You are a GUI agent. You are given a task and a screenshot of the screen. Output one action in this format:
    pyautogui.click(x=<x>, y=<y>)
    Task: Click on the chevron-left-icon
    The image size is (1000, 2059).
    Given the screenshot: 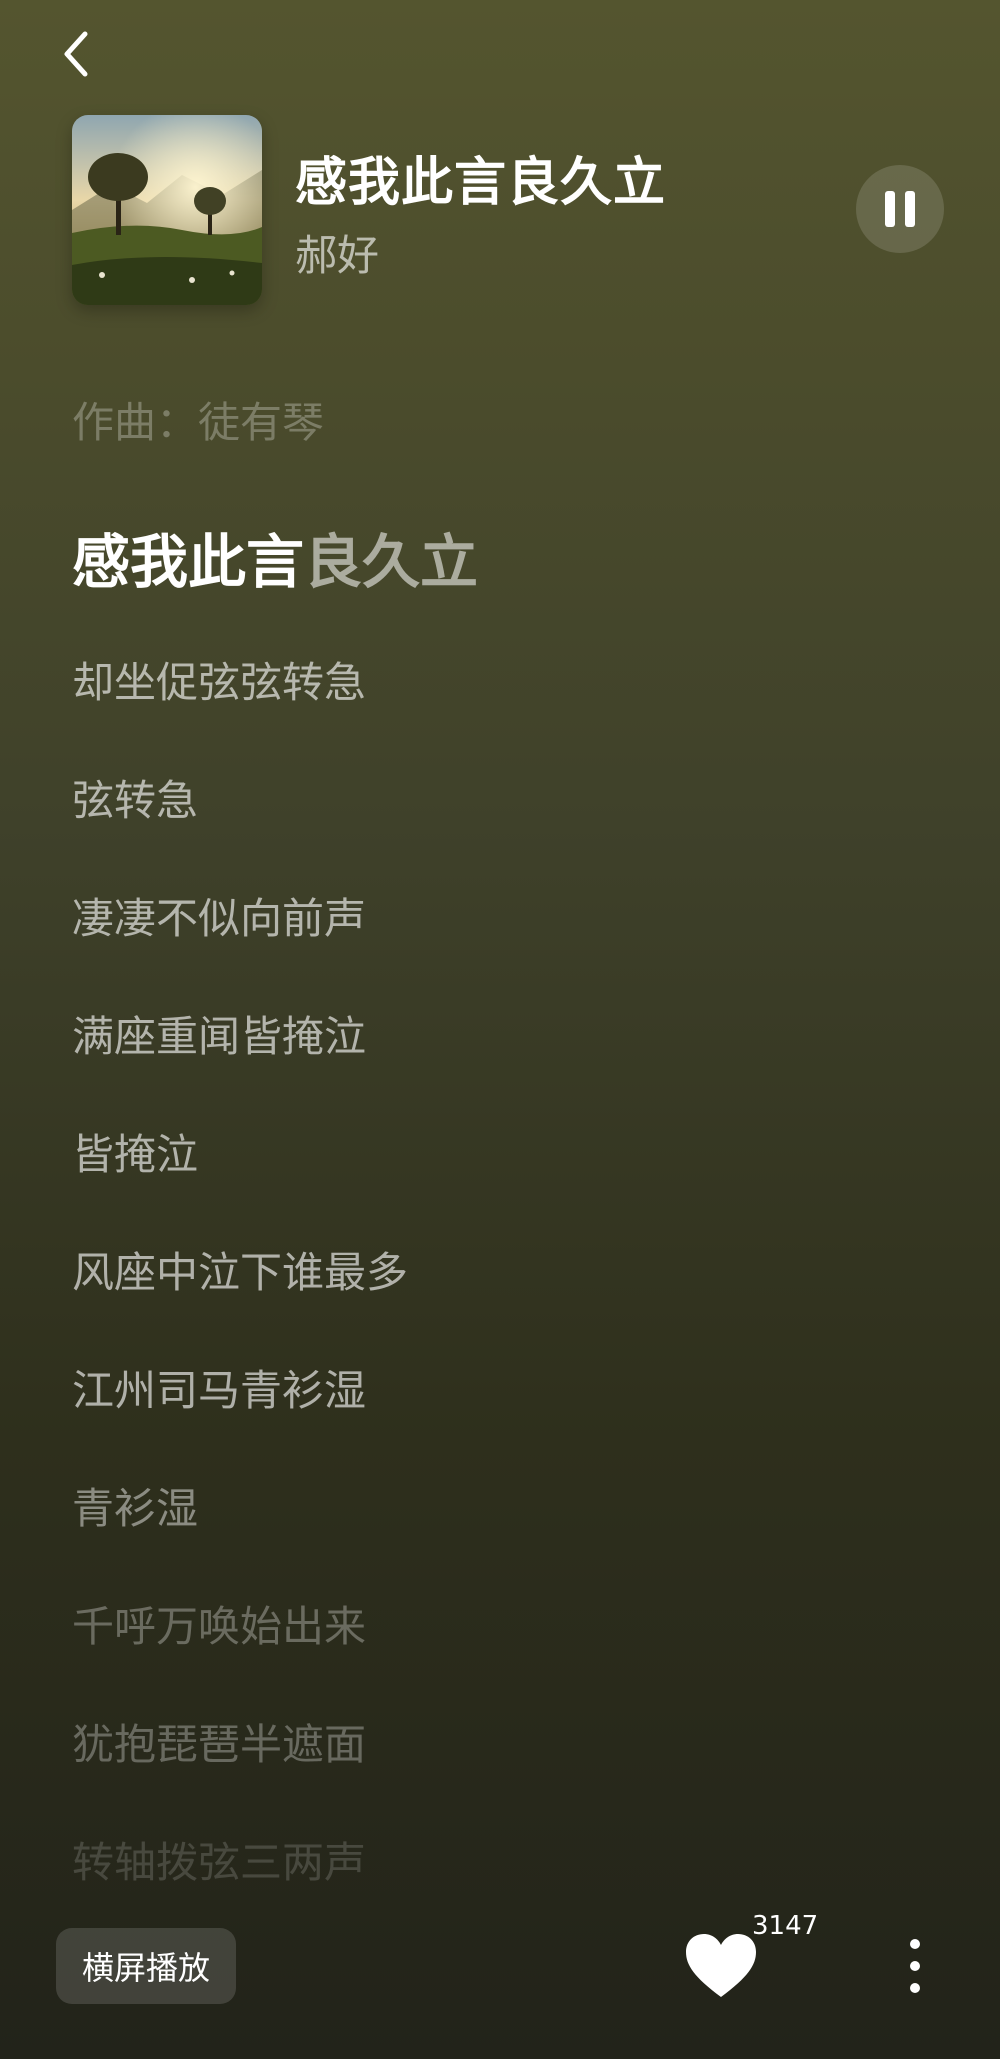 What is the action you would take?
    pyautogui.click(x=76, y=54)
    